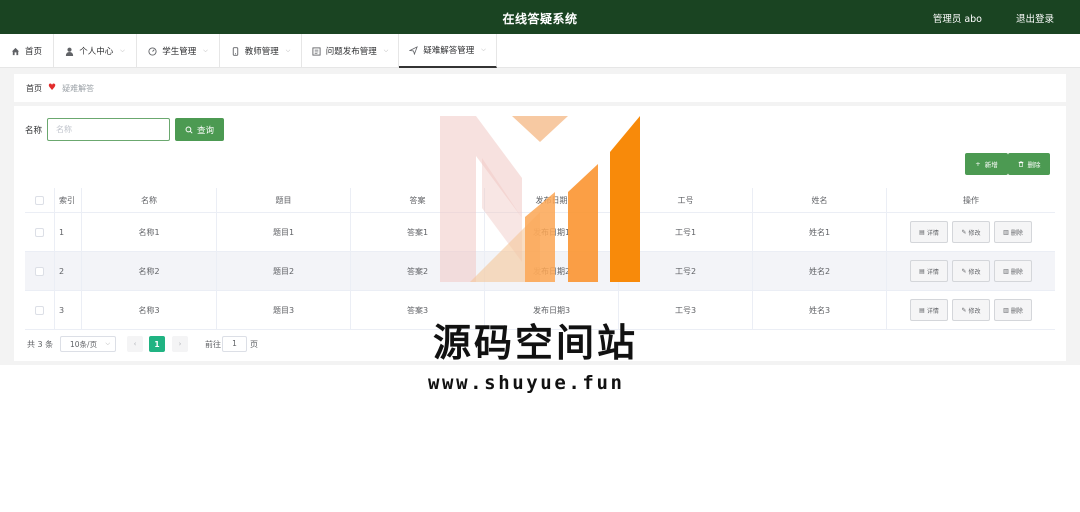 The width and height of the screenshot is (1080, 512). I want to click on list-icon, so click(316, 51).